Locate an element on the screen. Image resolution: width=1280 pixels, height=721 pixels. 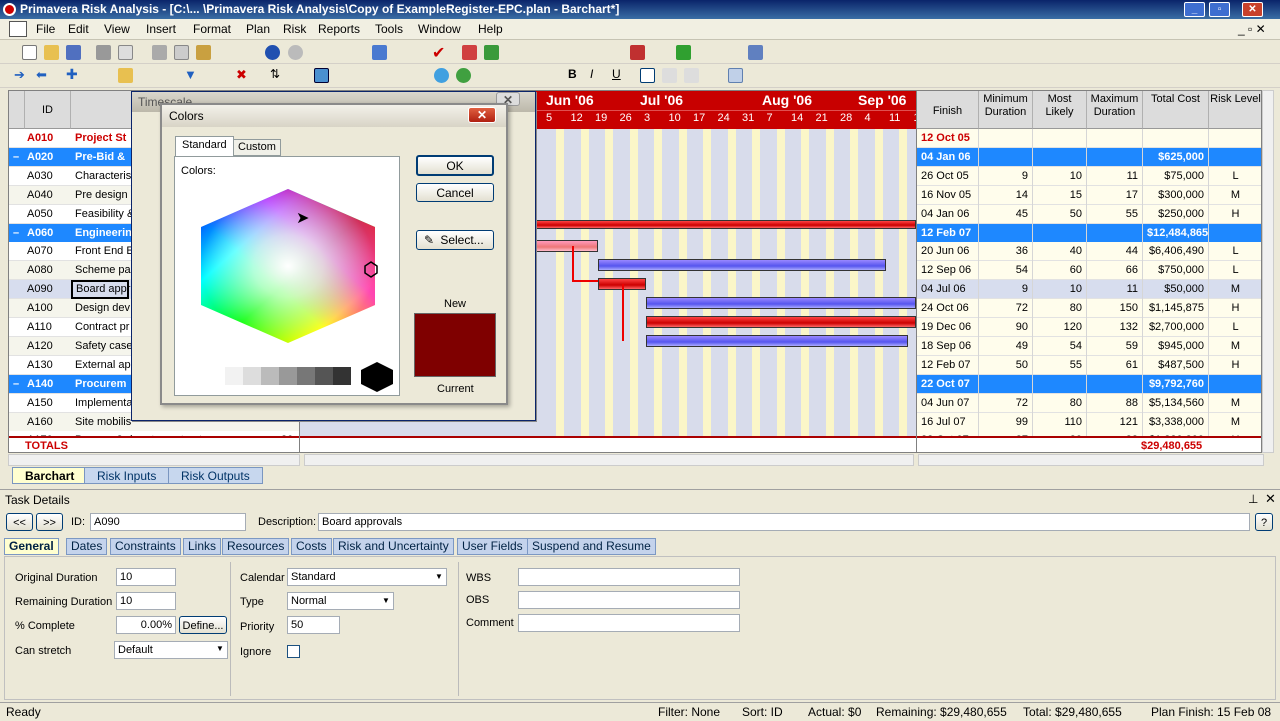
chart-icon is located at coordinates (469, 52).